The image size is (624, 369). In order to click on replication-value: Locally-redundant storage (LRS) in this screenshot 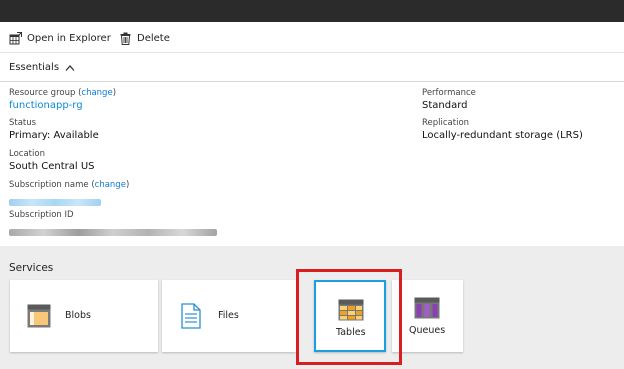, I will do `click(502, 135)`.